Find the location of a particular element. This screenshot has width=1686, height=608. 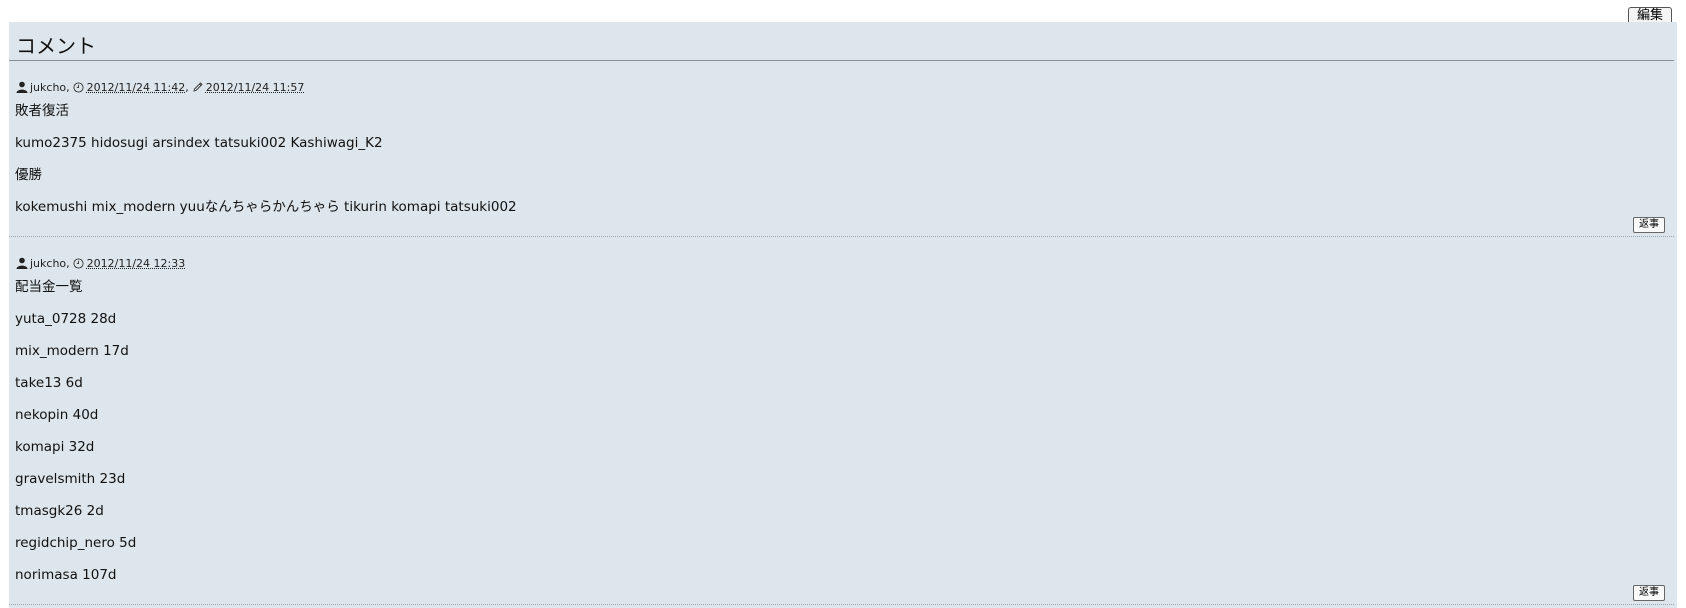

comment-line: tmasgk26 2d is located at coordinates (59, 511).